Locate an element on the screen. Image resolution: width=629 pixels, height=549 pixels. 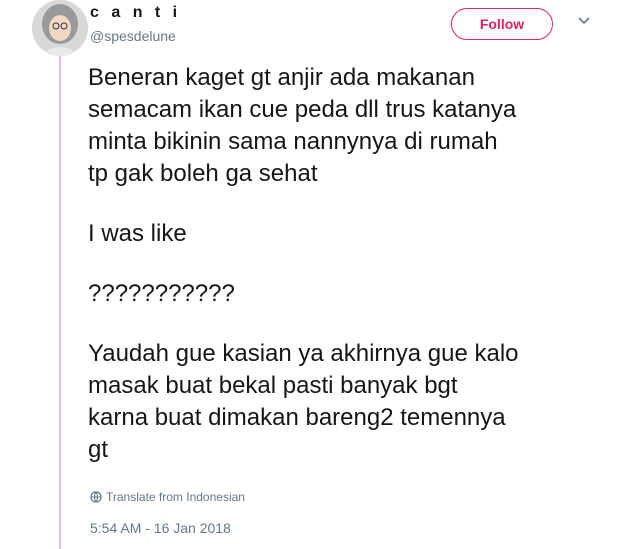
thread-line is located at coordinates (60, 274).